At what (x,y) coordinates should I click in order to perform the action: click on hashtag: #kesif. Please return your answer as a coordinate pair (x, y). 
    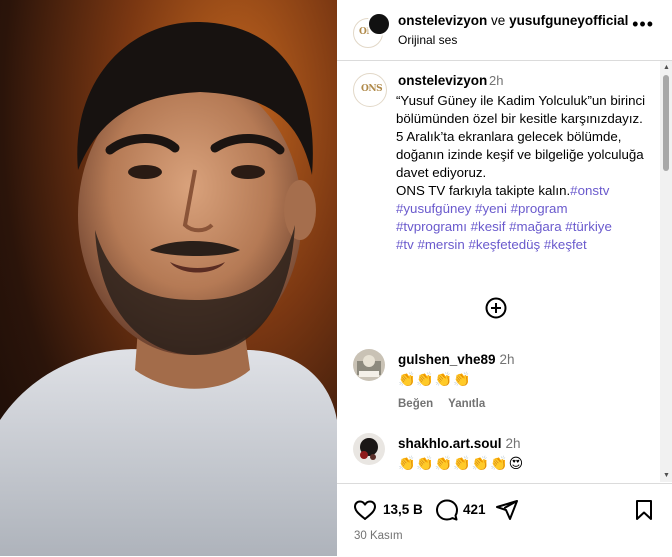
    Looking at the image, I should click on (488, 226).